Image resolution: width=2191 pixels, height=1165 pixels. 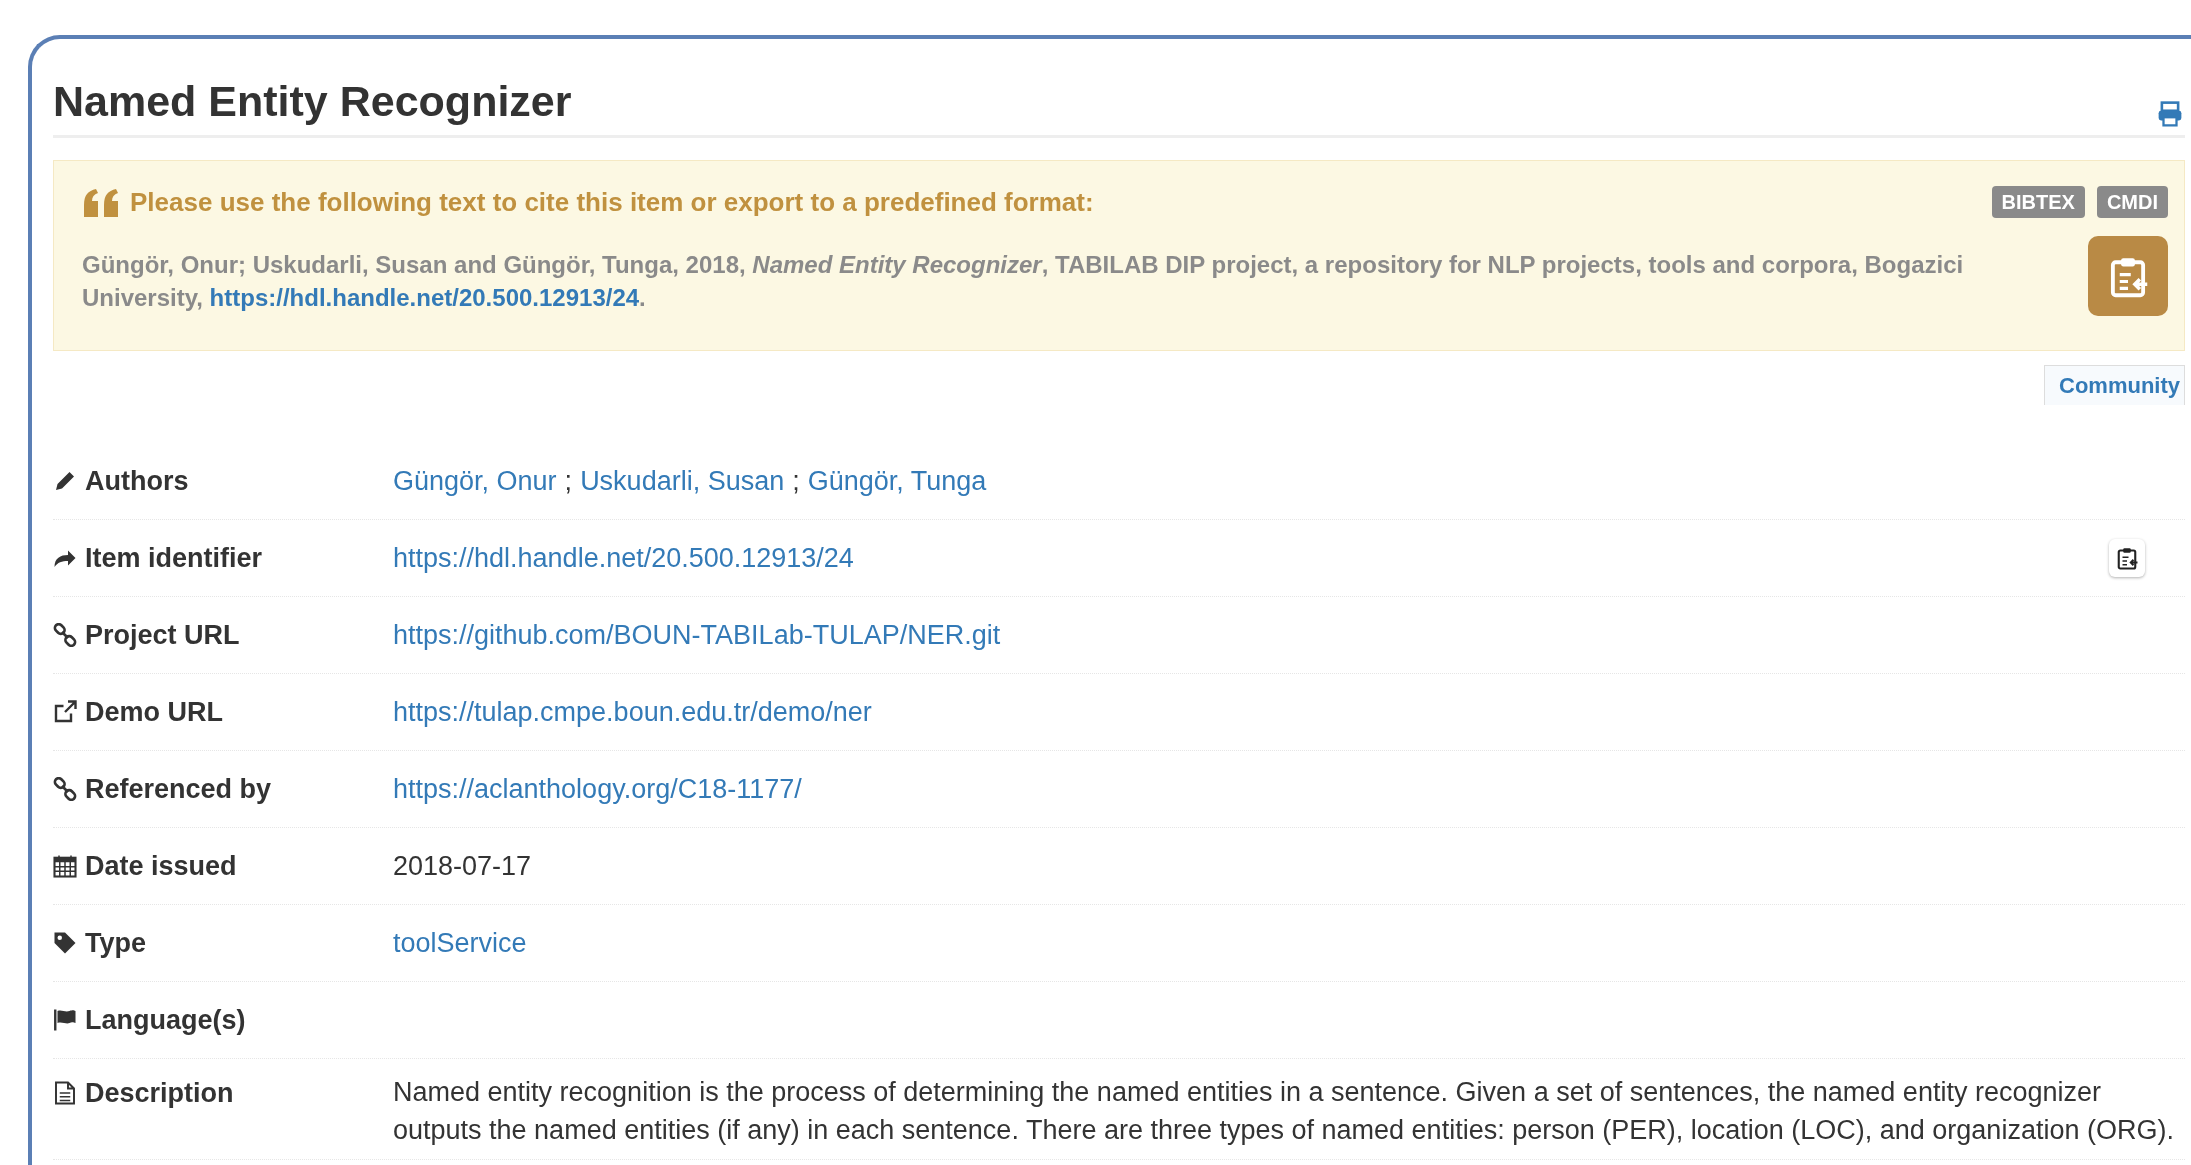 What do you see at coordinates (612, 202) in the screenshot?
I see `citation-heading: Please use the following text to cite this item or export to a predefined format:` at bounding box center [612, 202].